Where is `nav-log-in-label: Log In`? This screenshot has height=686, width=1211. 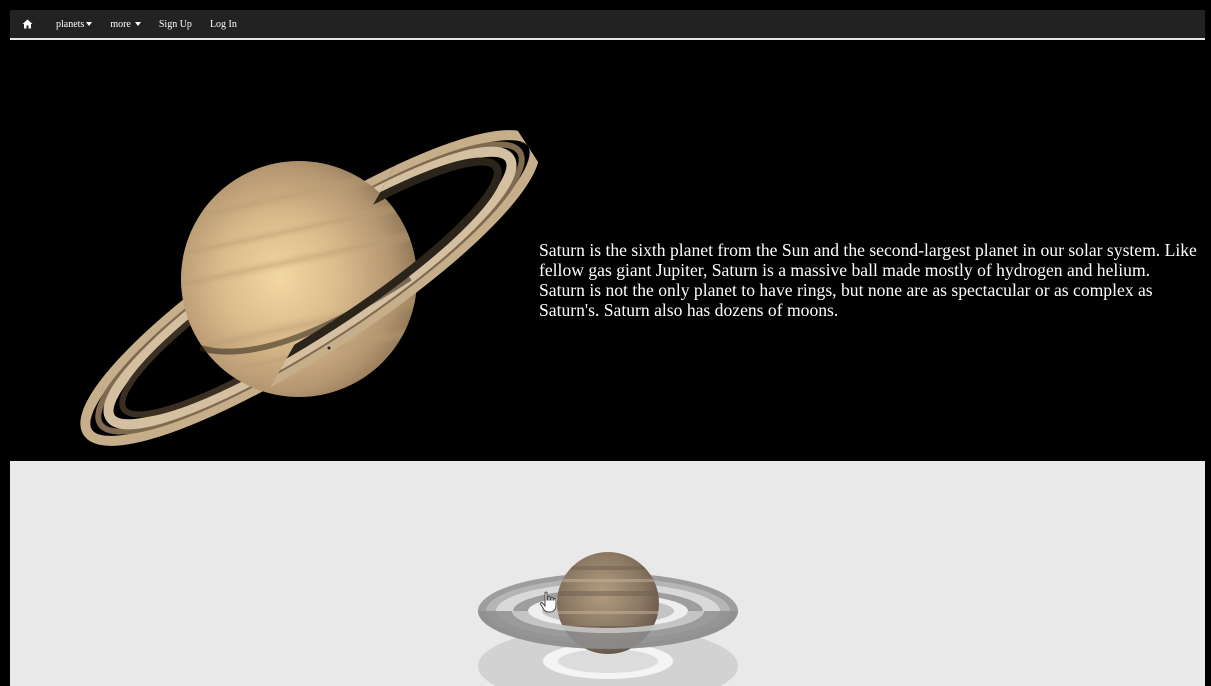
nav-log-in-label: Log In is located at coordinates (223, 24).